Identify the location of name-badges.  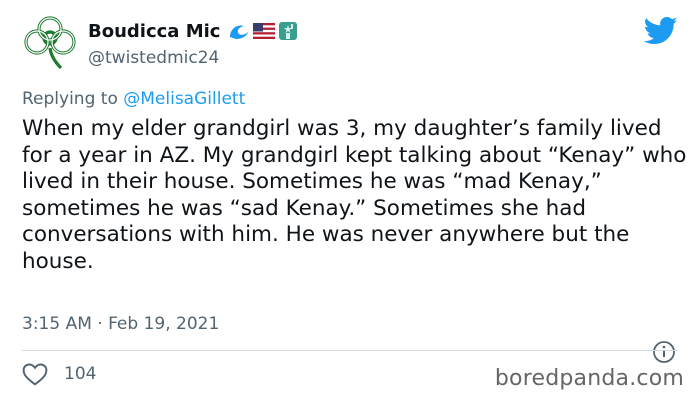
(263, 31).